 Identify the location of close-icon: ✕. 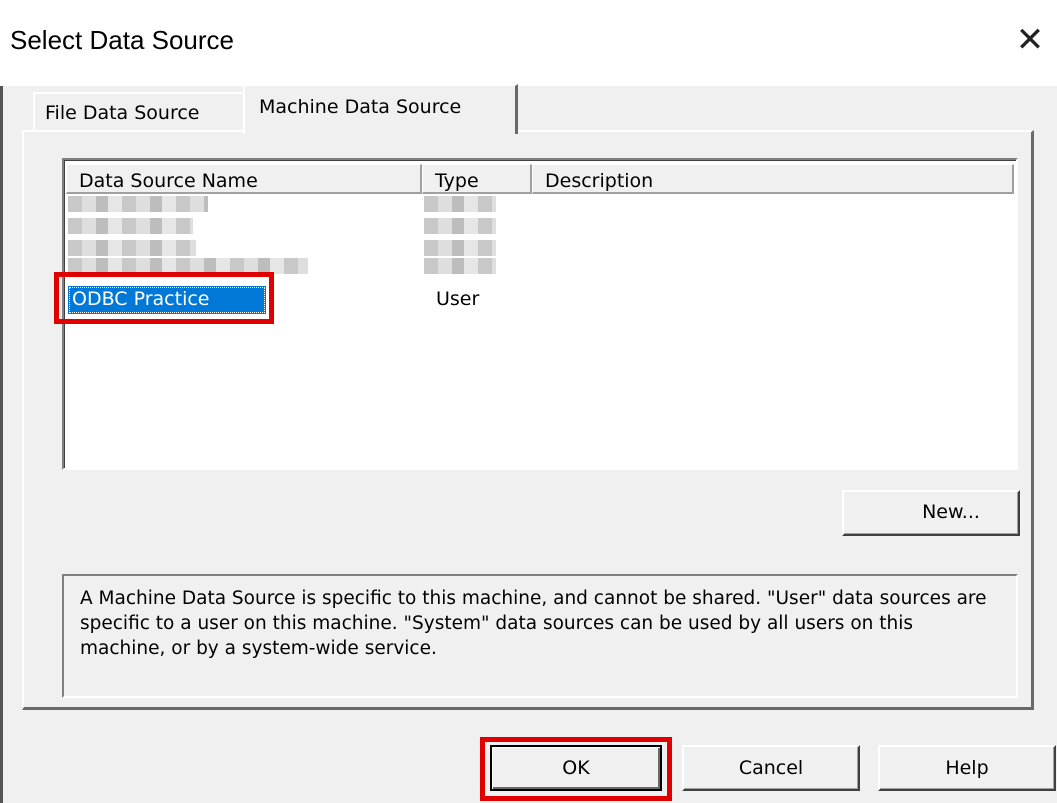
(1030, 40).